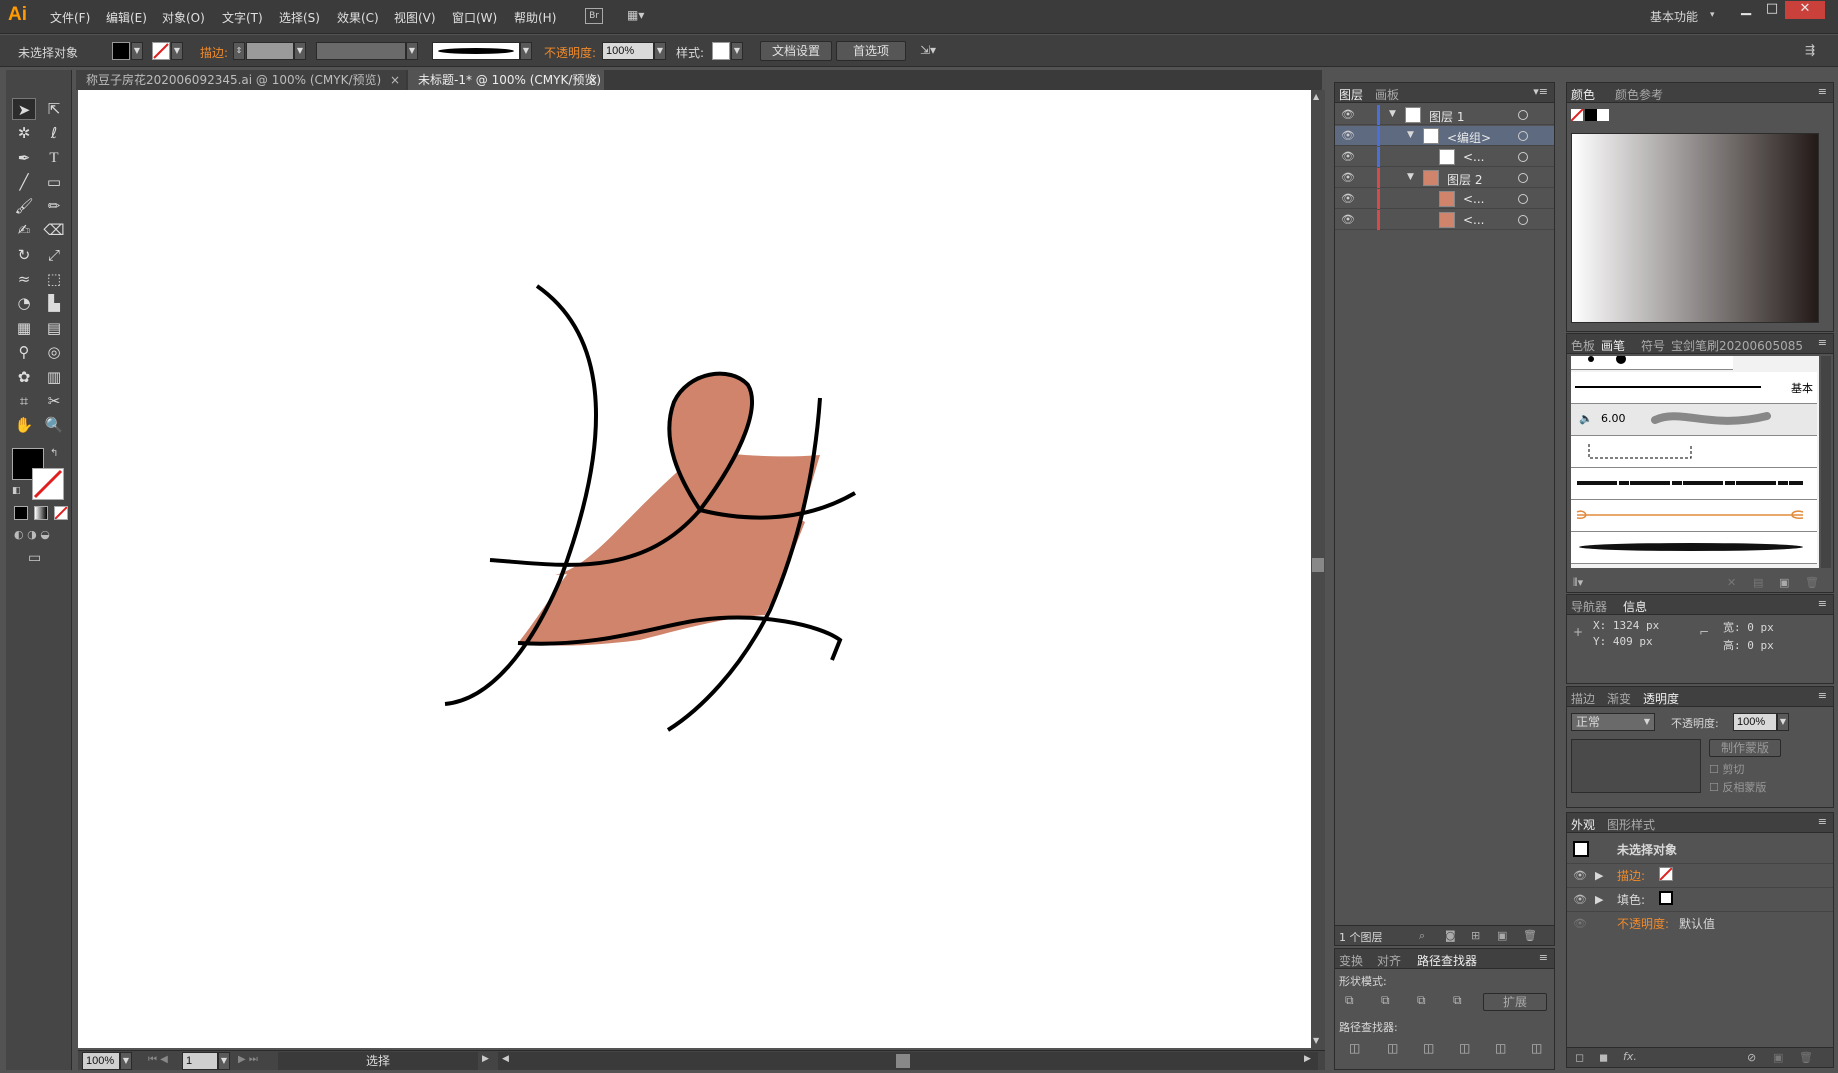 This screenshot has width=1838, height=1073. What do you see at coordinates (239, 51) in the screenshot?
I see `stroke-weight-stepper: ⇕` at bounding box center [239, 51].